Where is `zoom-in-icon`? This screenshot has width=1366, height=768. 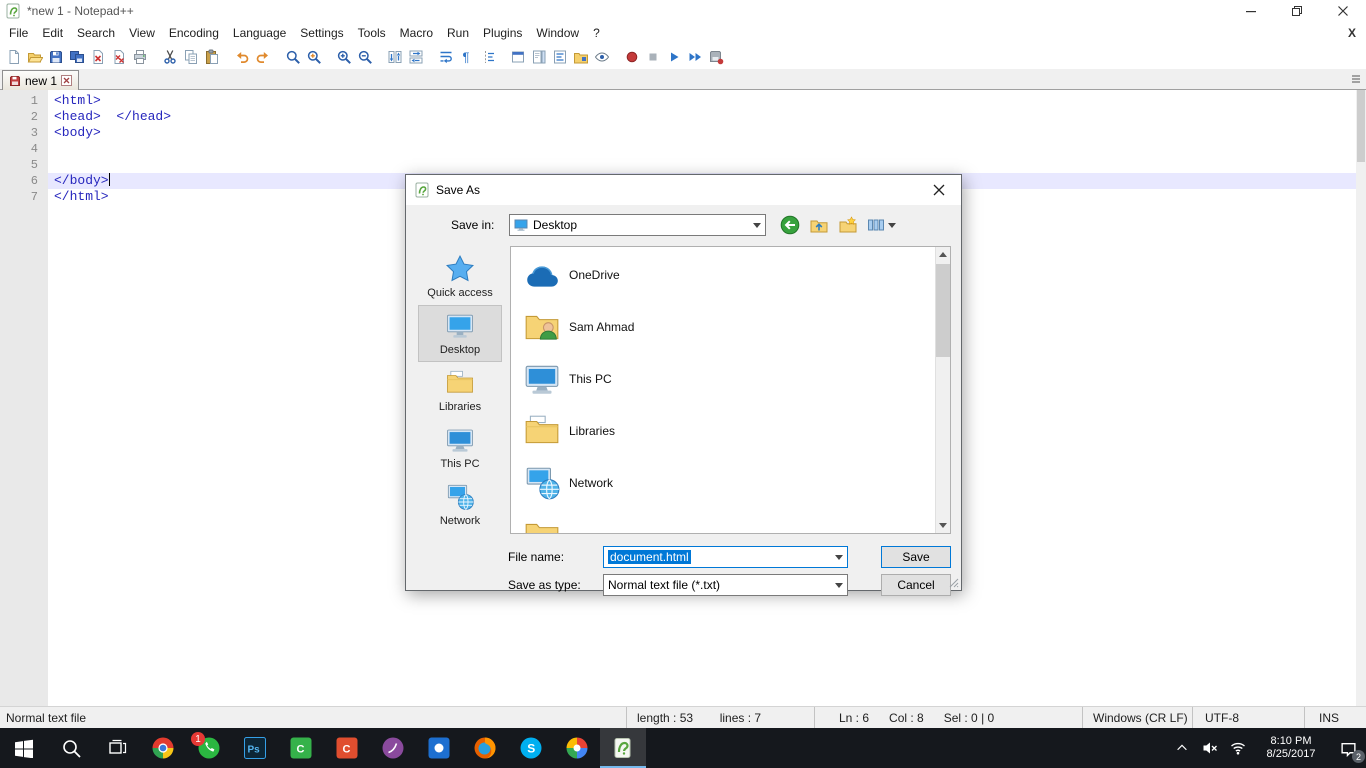
zoom-in-icon is located at coordinates (344, 57).